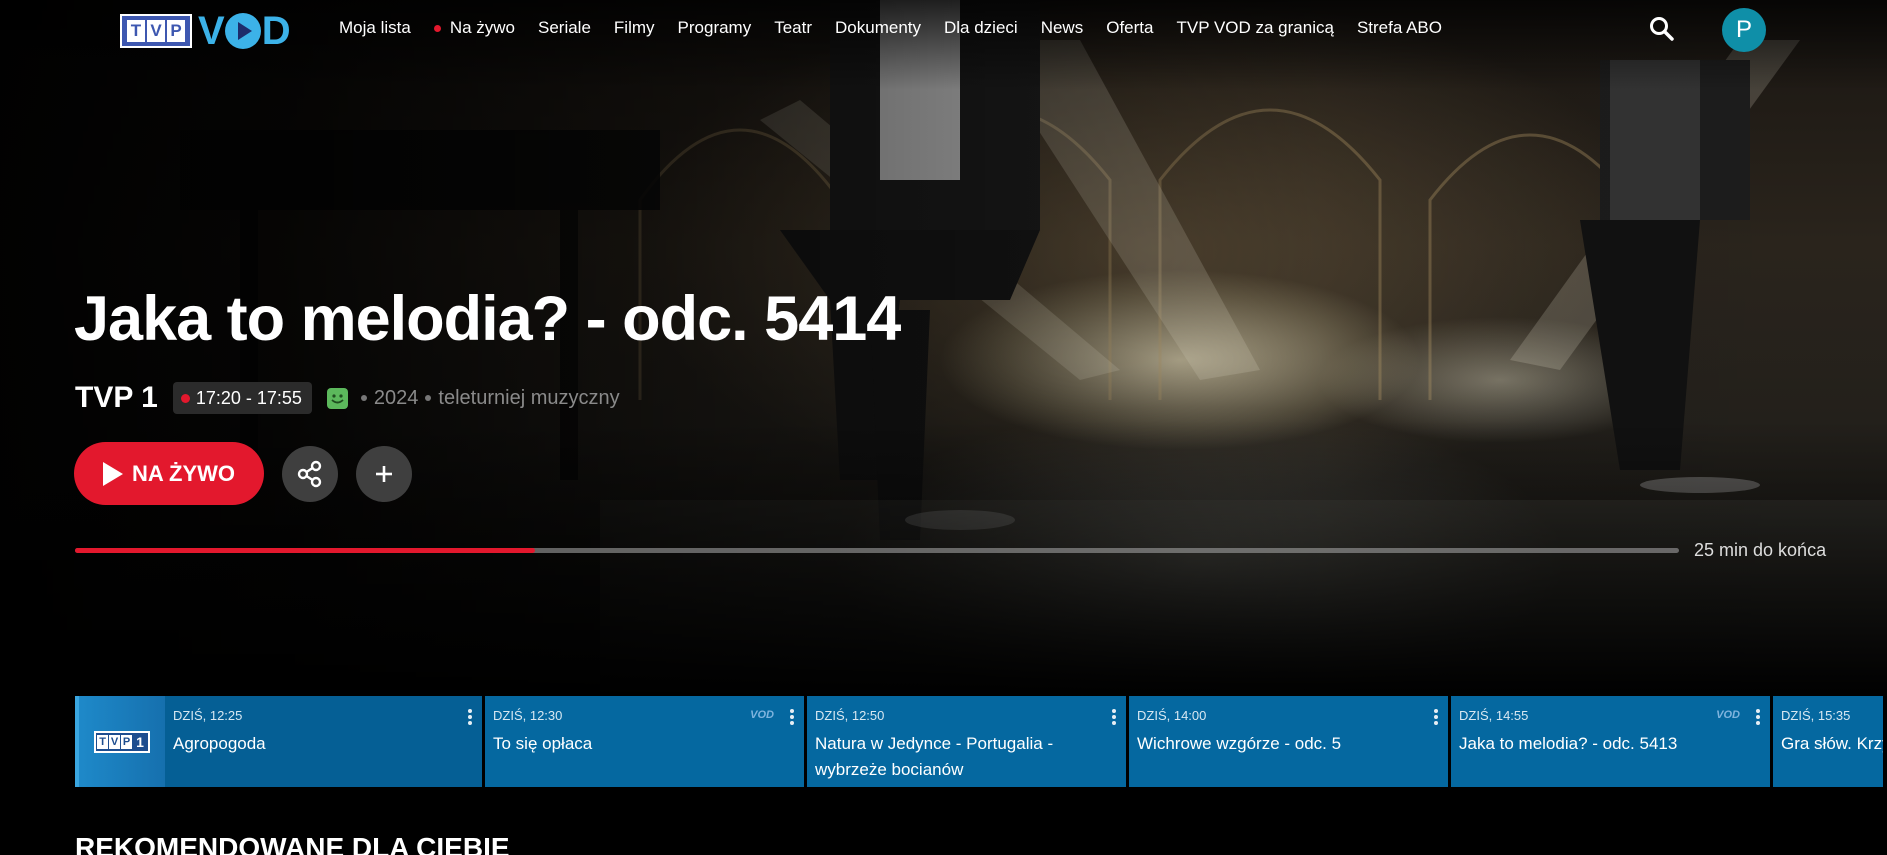  Describe the element at coordinates (1816, 715) in the screenshot. I see `epg-time: DZIŚ, 15:35` at that location.